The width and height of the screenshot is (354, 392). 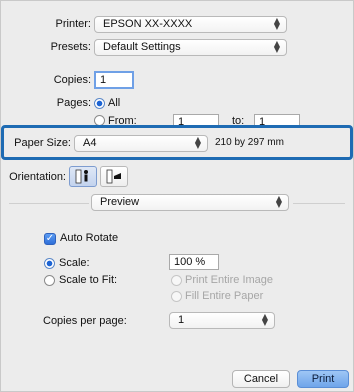 I want to click on landscape-button, so click(x=114, y=176).